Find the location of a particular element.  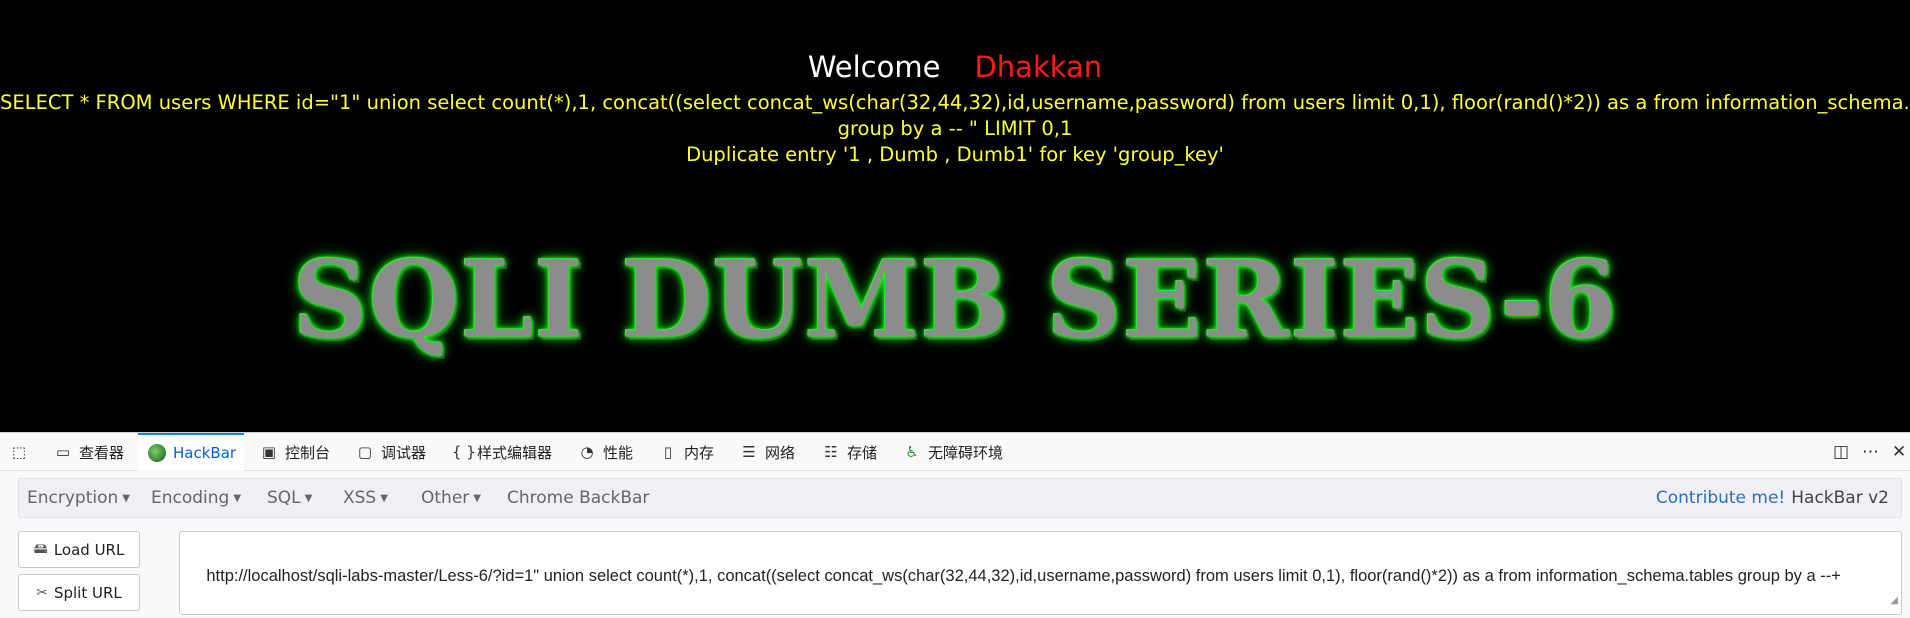

menu-xss: XSS ▼ is located at coordinates (365, 498).